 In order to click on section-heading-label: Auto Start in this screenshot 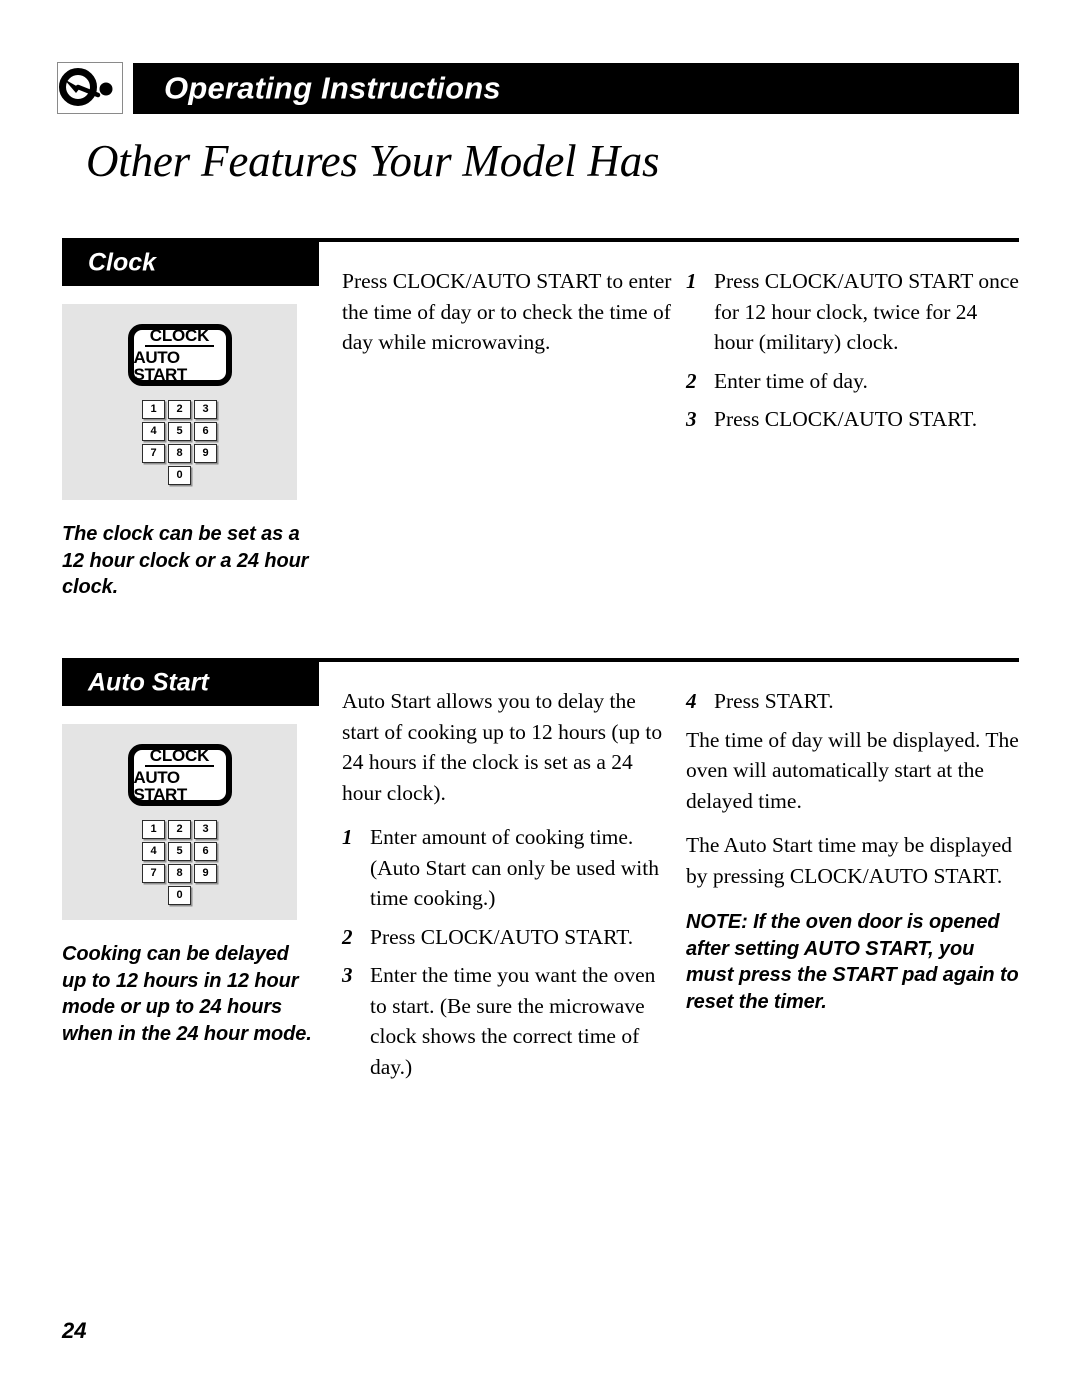, I will do `click(148, 682)`.